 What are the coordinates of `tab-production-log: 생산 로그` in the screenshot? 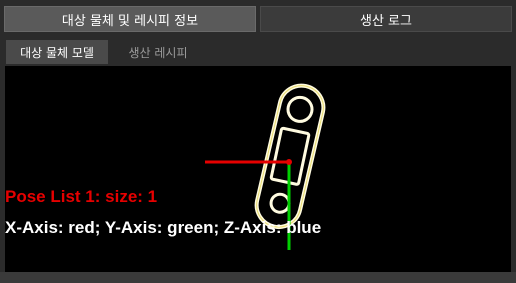 It's located at (386, 19).